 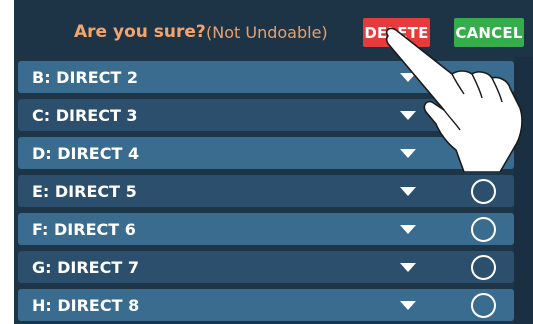 I want to click on cancel-button: CANCEL, so click(x=489, y=32).